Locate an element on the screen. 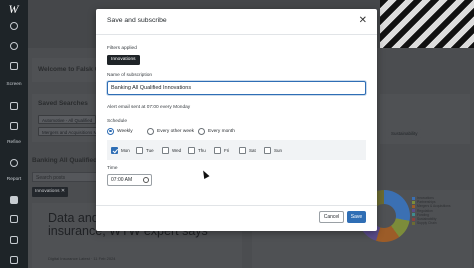  day-label: Sun is located at coordinates (278, 150).